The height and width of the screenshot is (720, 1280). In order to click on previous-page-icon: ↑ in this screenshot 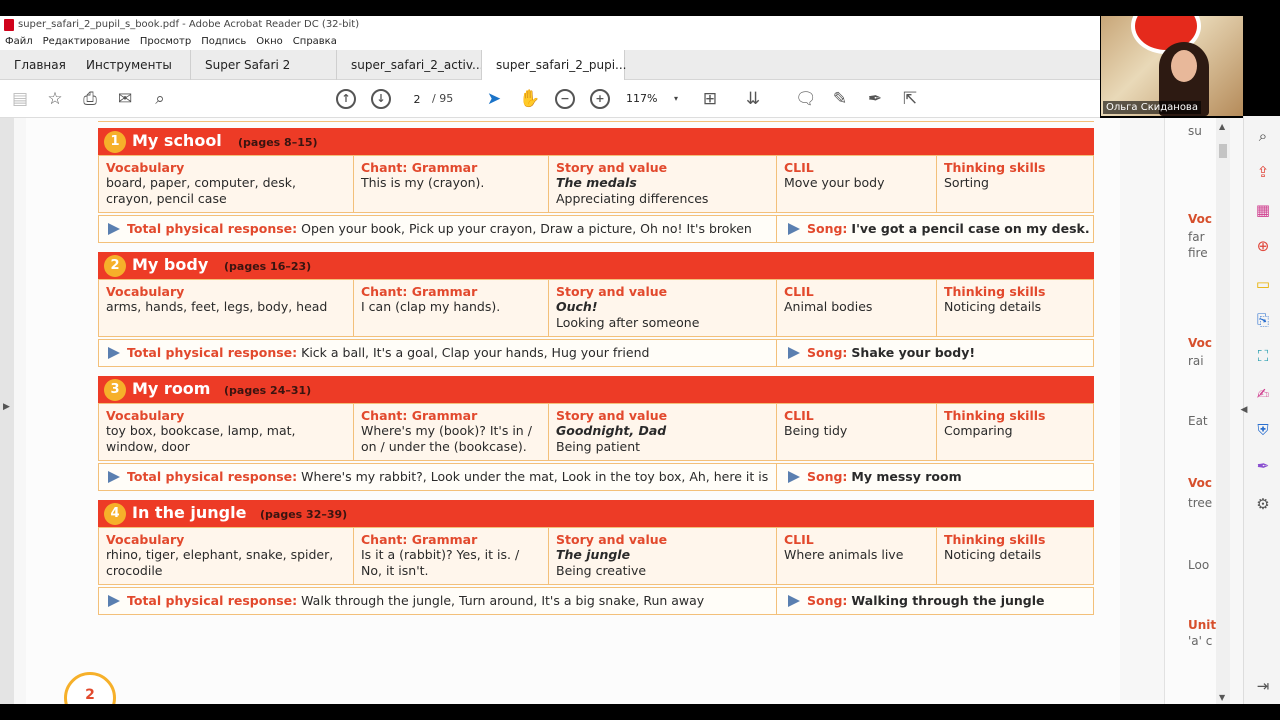, I will do `click(346, 99)`.